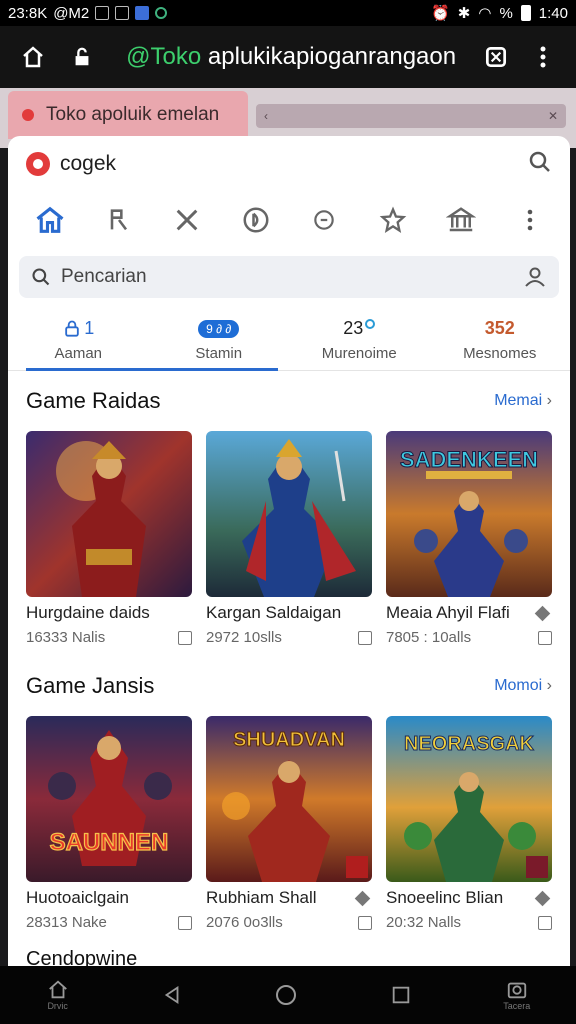  I want to click on search-input: Pencarian, so click(289, 277).